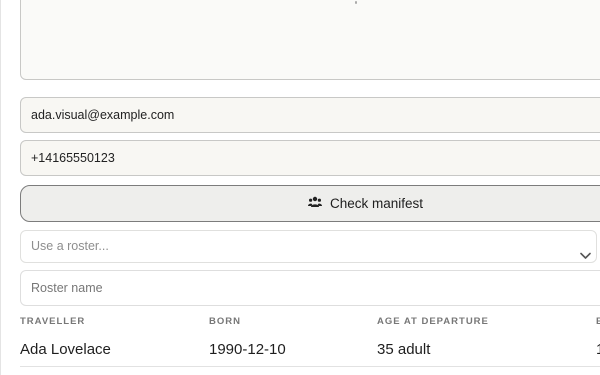  Describe the element at coordinates (310, 288) in the screenshot. I see `roster-name-input: Roster name` at that location.